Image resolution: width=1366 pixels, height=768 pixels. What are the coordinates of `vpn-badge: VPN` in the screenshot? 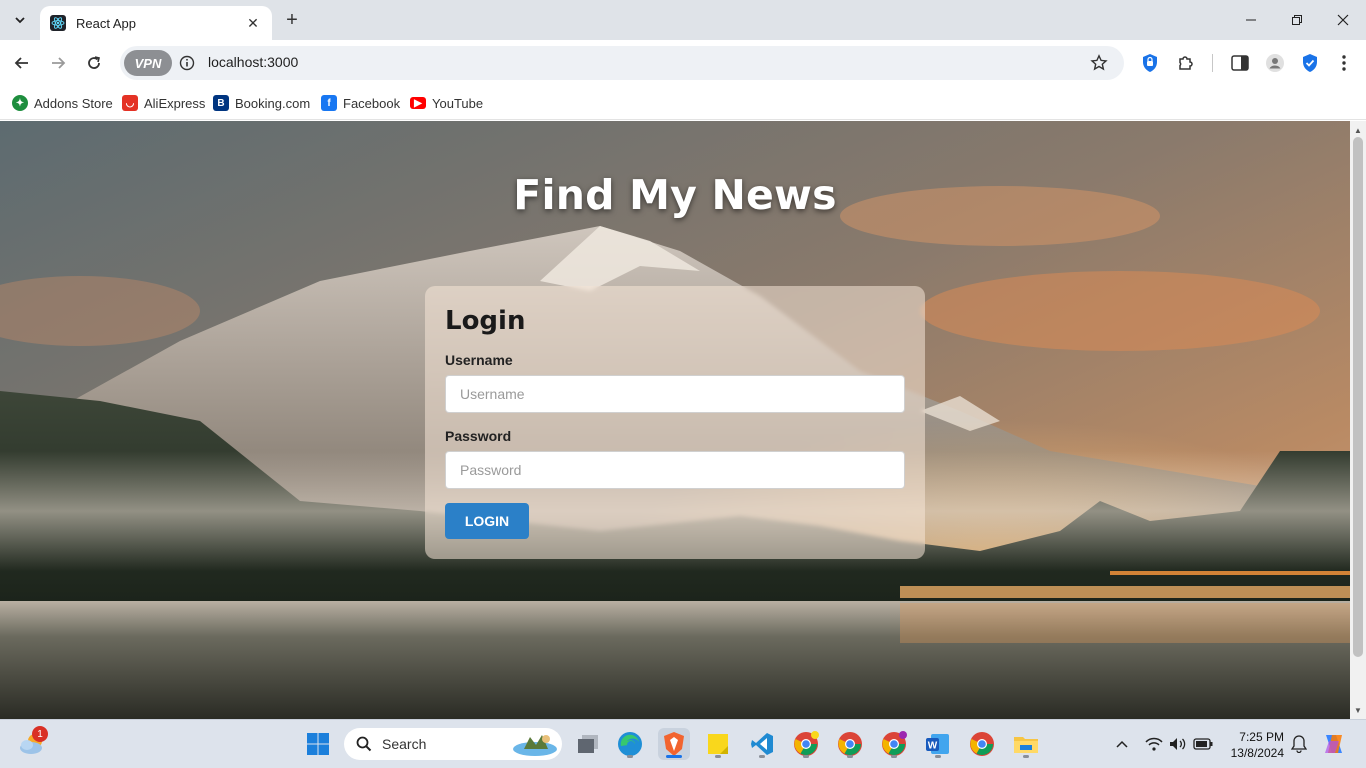 It's located at (148, 63).